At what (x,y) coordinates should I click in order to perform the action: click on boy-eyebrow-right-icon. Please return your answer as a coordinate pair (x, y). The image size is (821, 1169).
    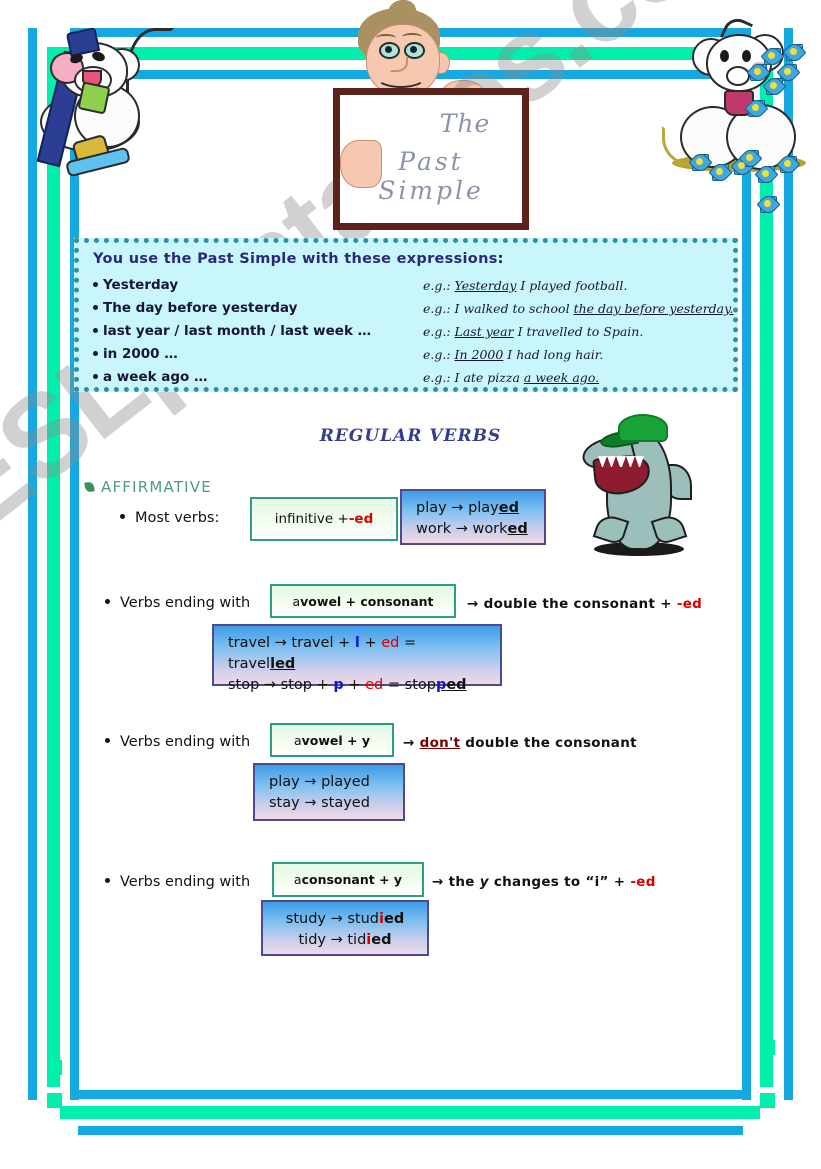
    Looking at the image, I should click on (412, 37).